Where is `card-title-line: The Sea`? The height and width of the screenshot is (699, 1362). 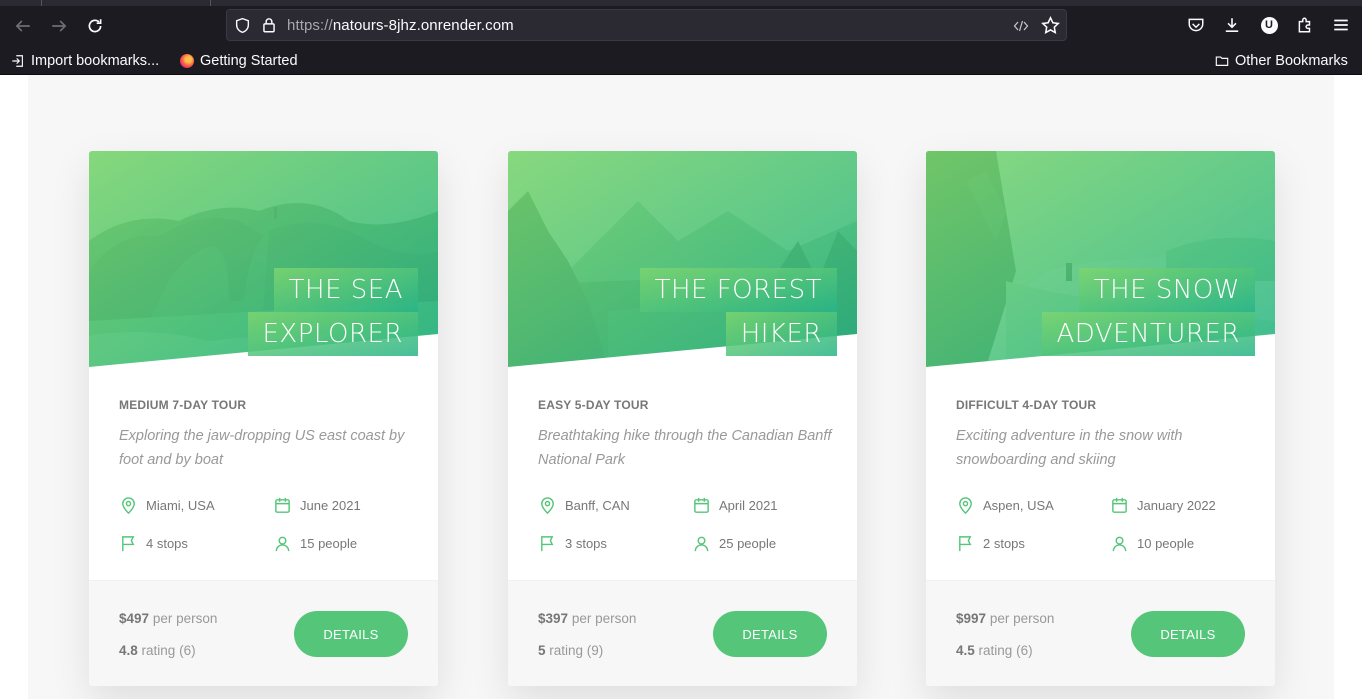 card-title-line: The Sea is located at coordinates (345, 290).